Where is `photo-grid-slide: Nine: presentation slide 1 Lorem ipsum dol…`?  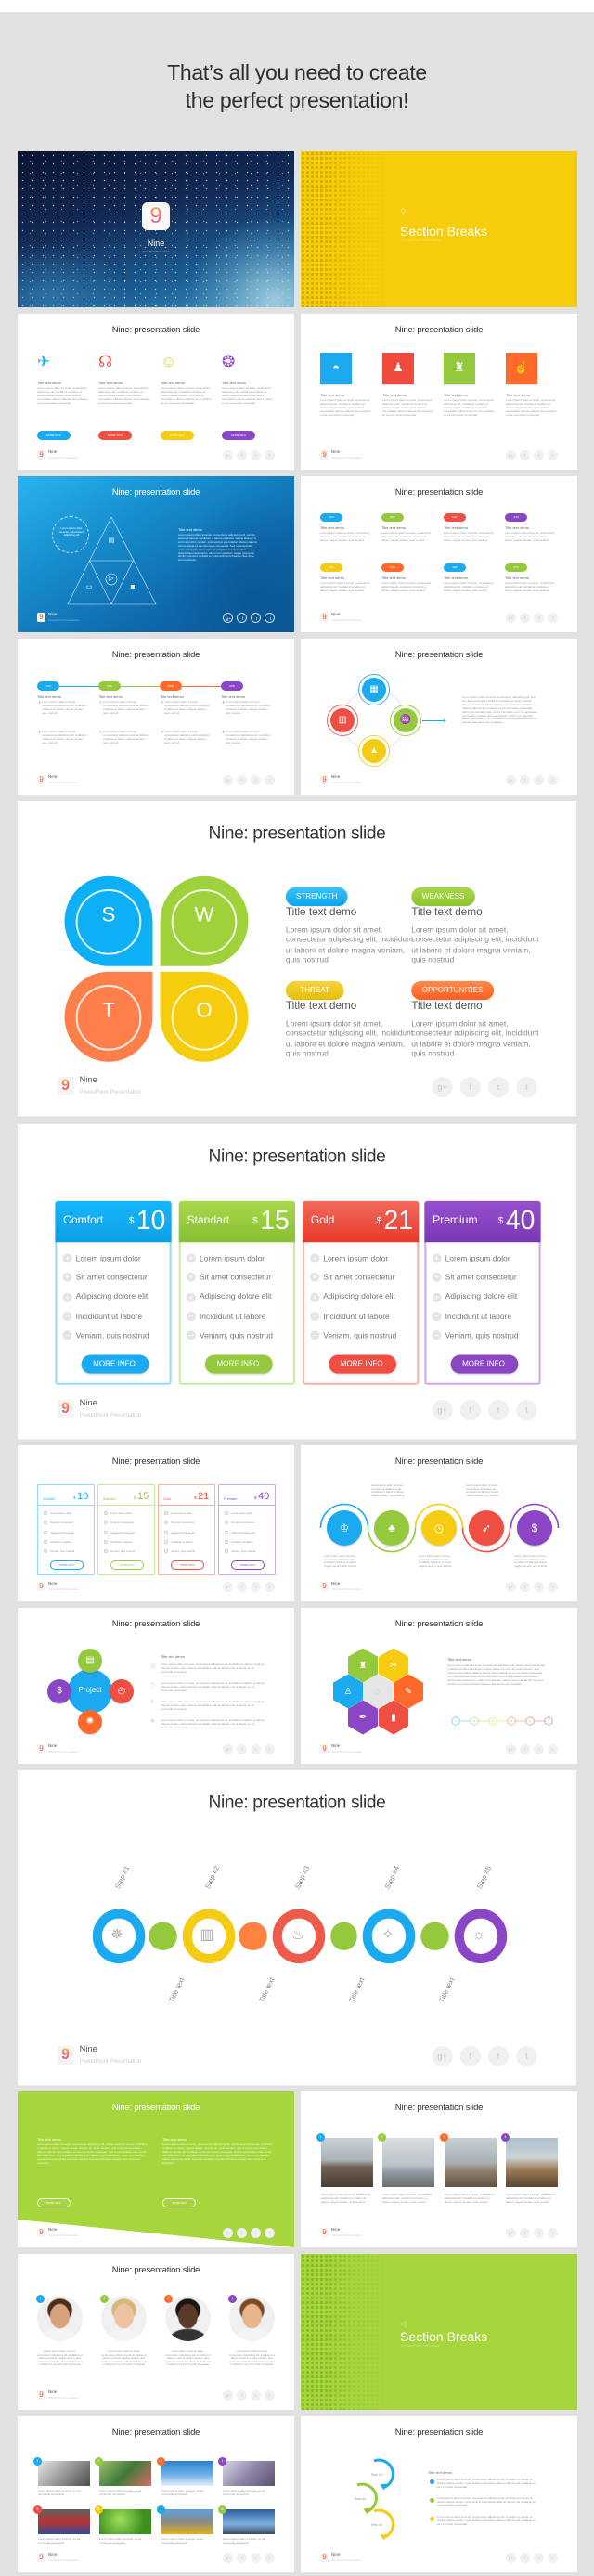 photo-grid-slide: Nine: presentation slide 1 Lorem ipsum dol… is located at coordinates (156, 2494).